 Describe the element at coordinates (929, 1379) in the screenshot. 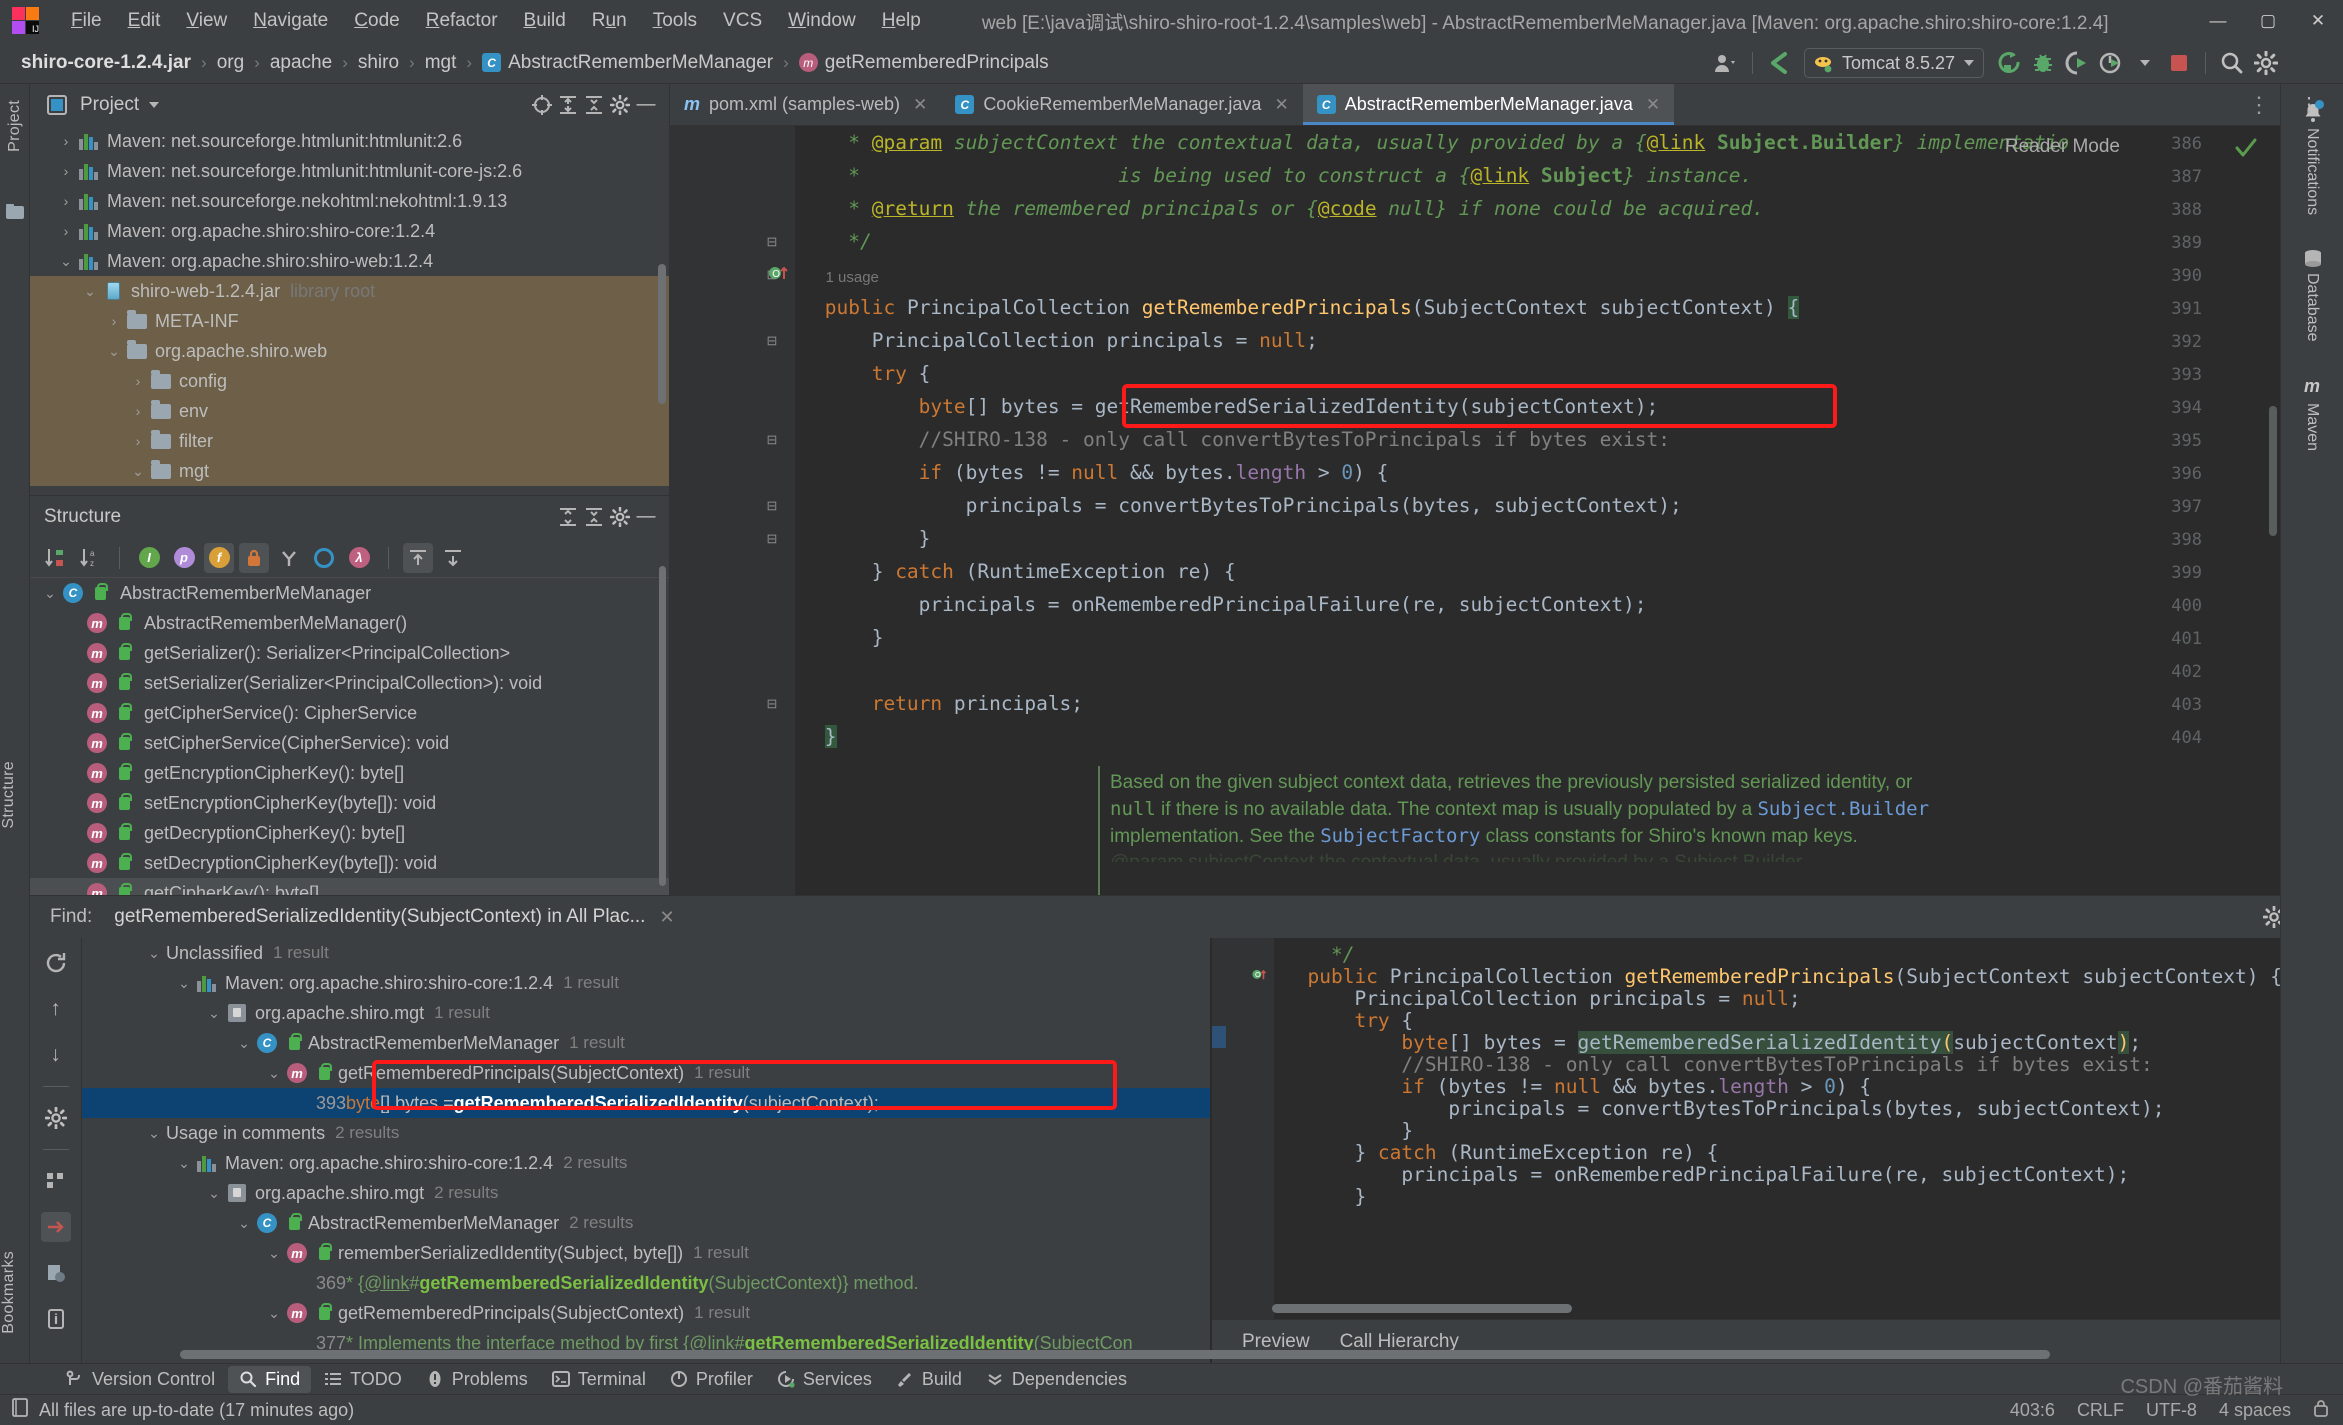

I see `tool-window-build: Build` at that location.